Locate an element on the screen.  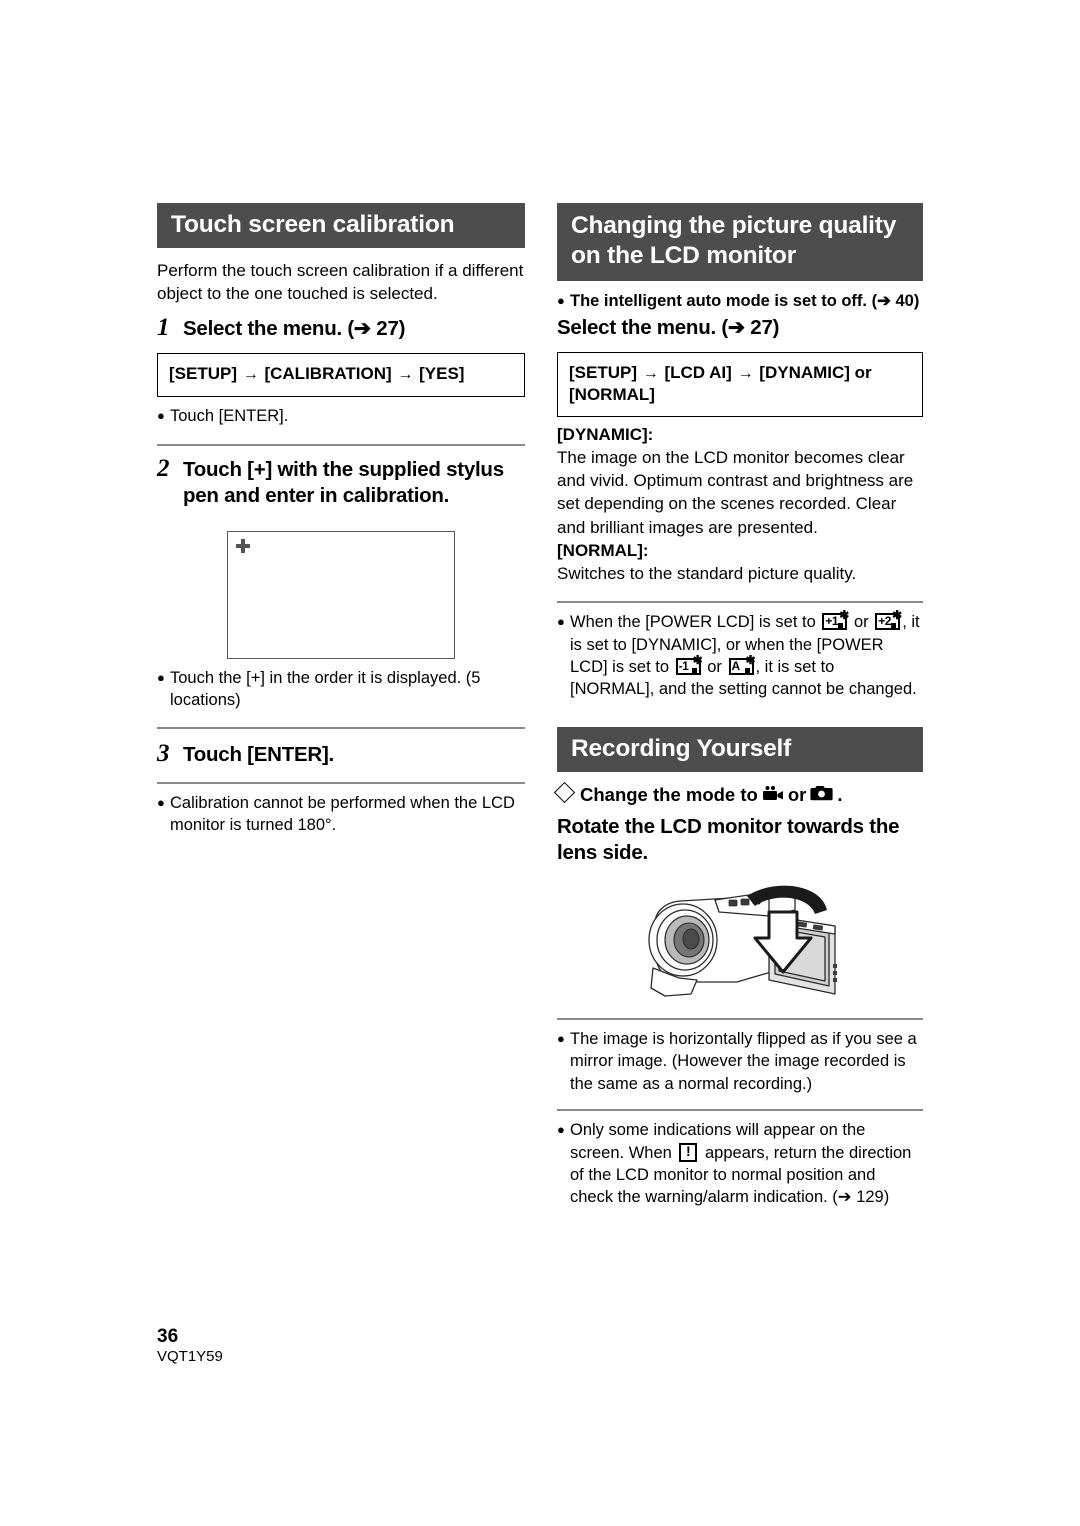
change-mode-heading: Change the mode to or . is located at coordinates (738, 793).